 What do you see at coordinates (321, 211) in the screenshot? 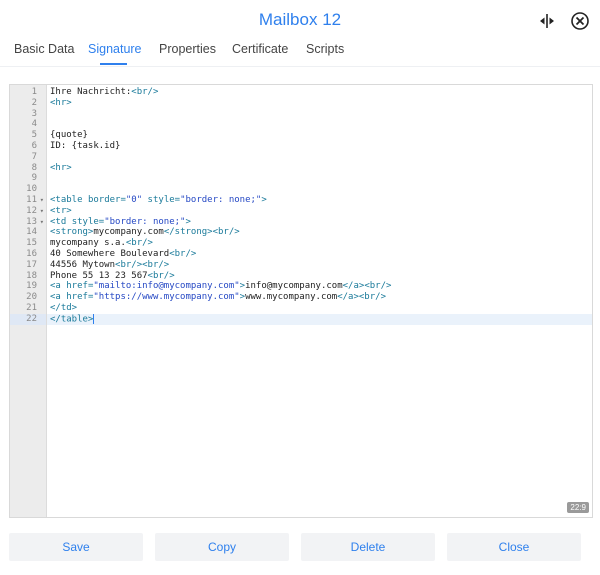
I see `code-line: <tr>` at bounding box center [321, 211].